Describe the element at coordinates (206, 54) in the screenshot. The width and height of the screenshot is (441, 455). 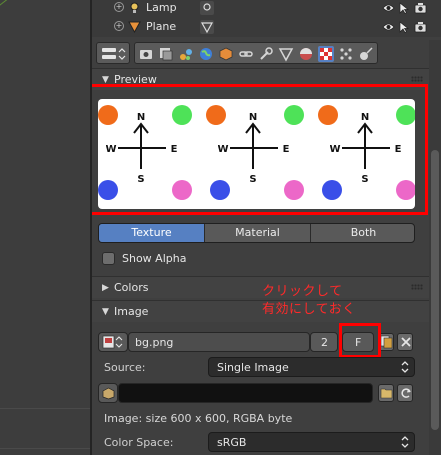
I see `world-icon` at that location.